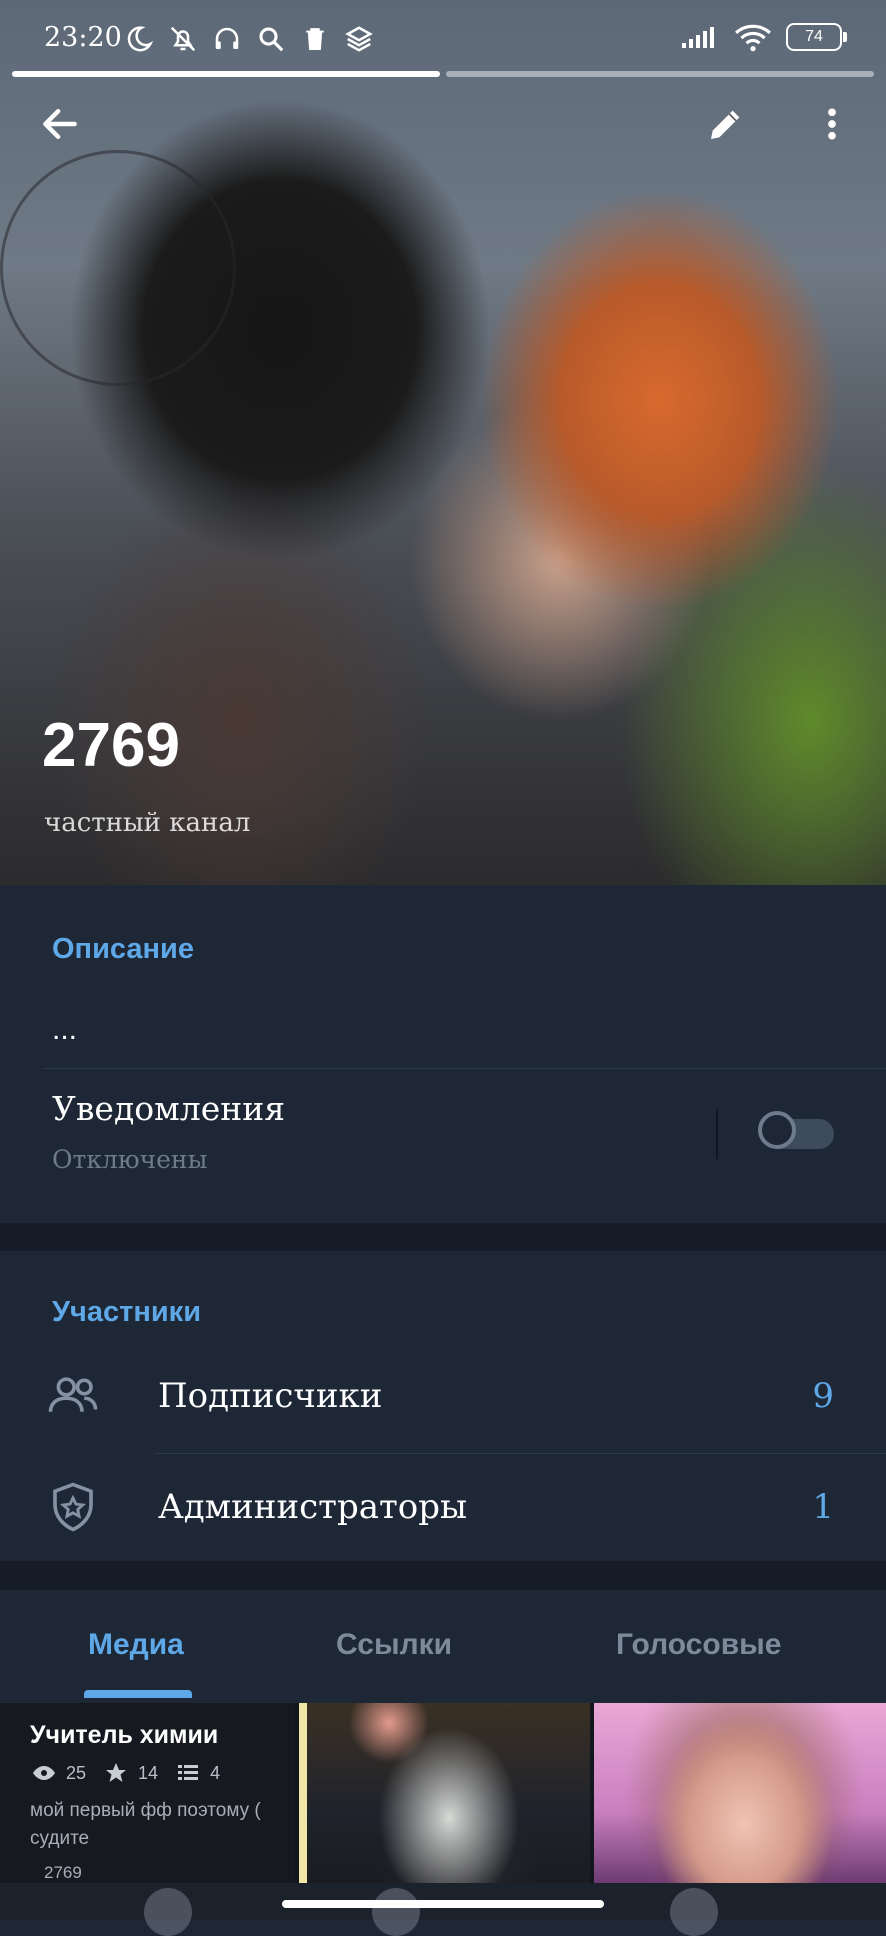 The height and width of the screenshot is (1936, 886). Describe the element at coordinates (443, 74) in the screenshot. I see `story-progress-bars` at that location.